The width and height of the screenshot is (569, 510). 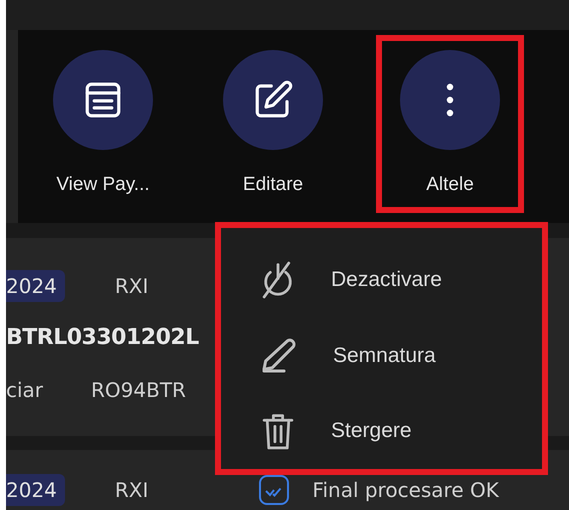 I want to click on more-icon, so click(x=450, y=99).